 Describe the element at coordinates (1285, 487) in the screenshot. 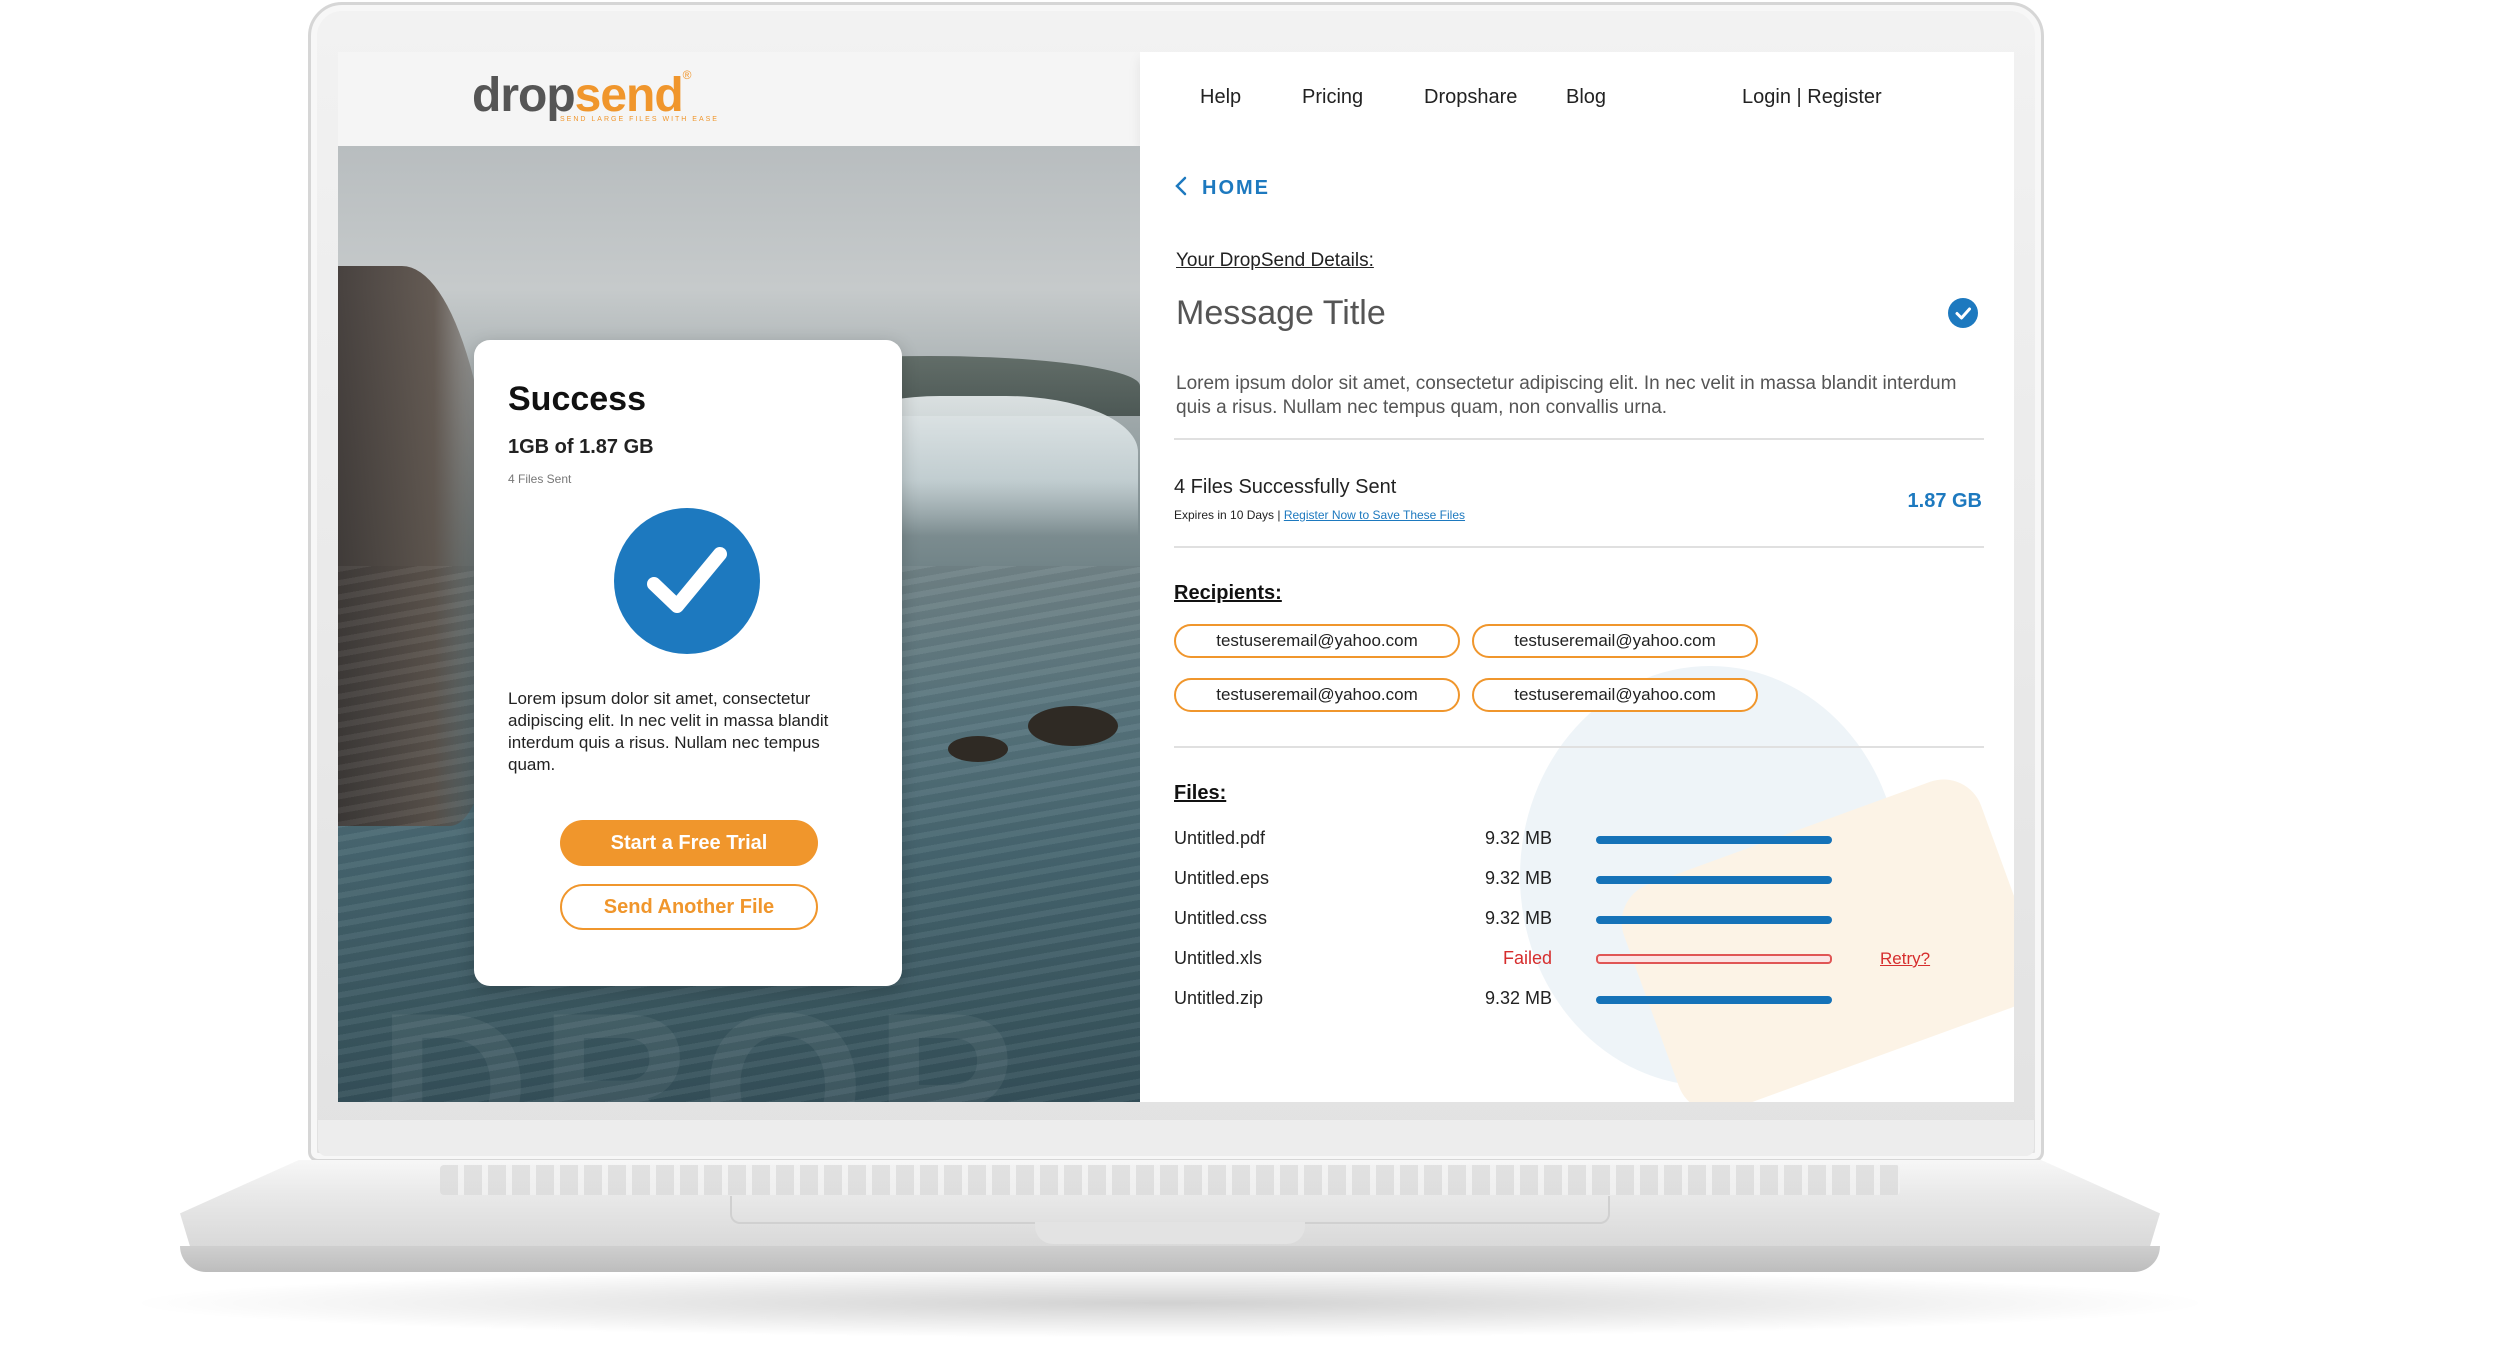

I see `files-sent-label: 4 Files Successfully Sent` at that location.